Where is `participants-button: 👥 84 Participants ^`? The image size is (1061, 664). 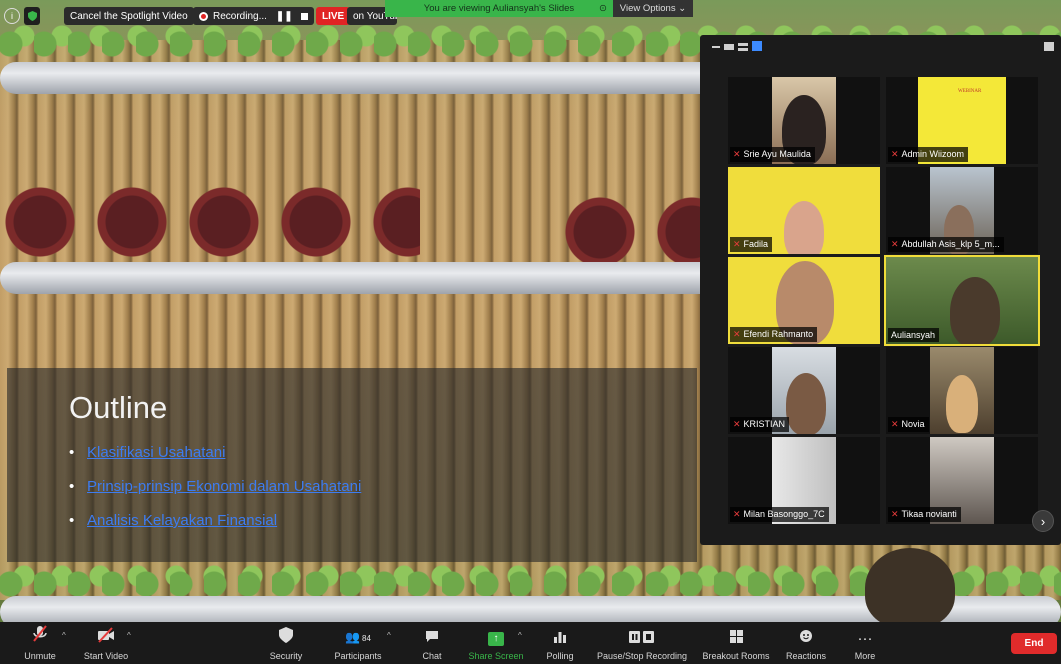 participants-button: 👥 84 Participants ^ is located at coordinates (361, 643).